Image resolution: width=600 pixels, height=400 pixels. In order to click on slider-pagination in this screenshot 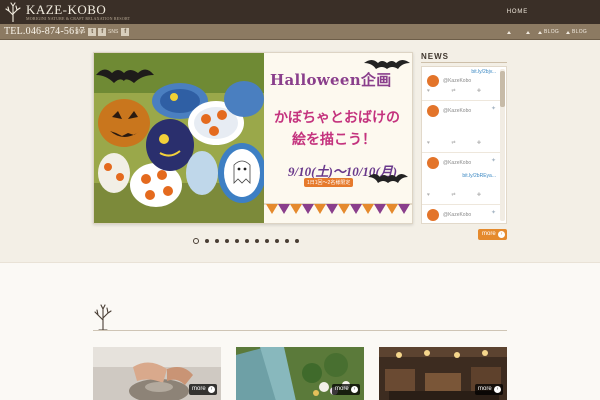, I will do `click(246, 241)`.